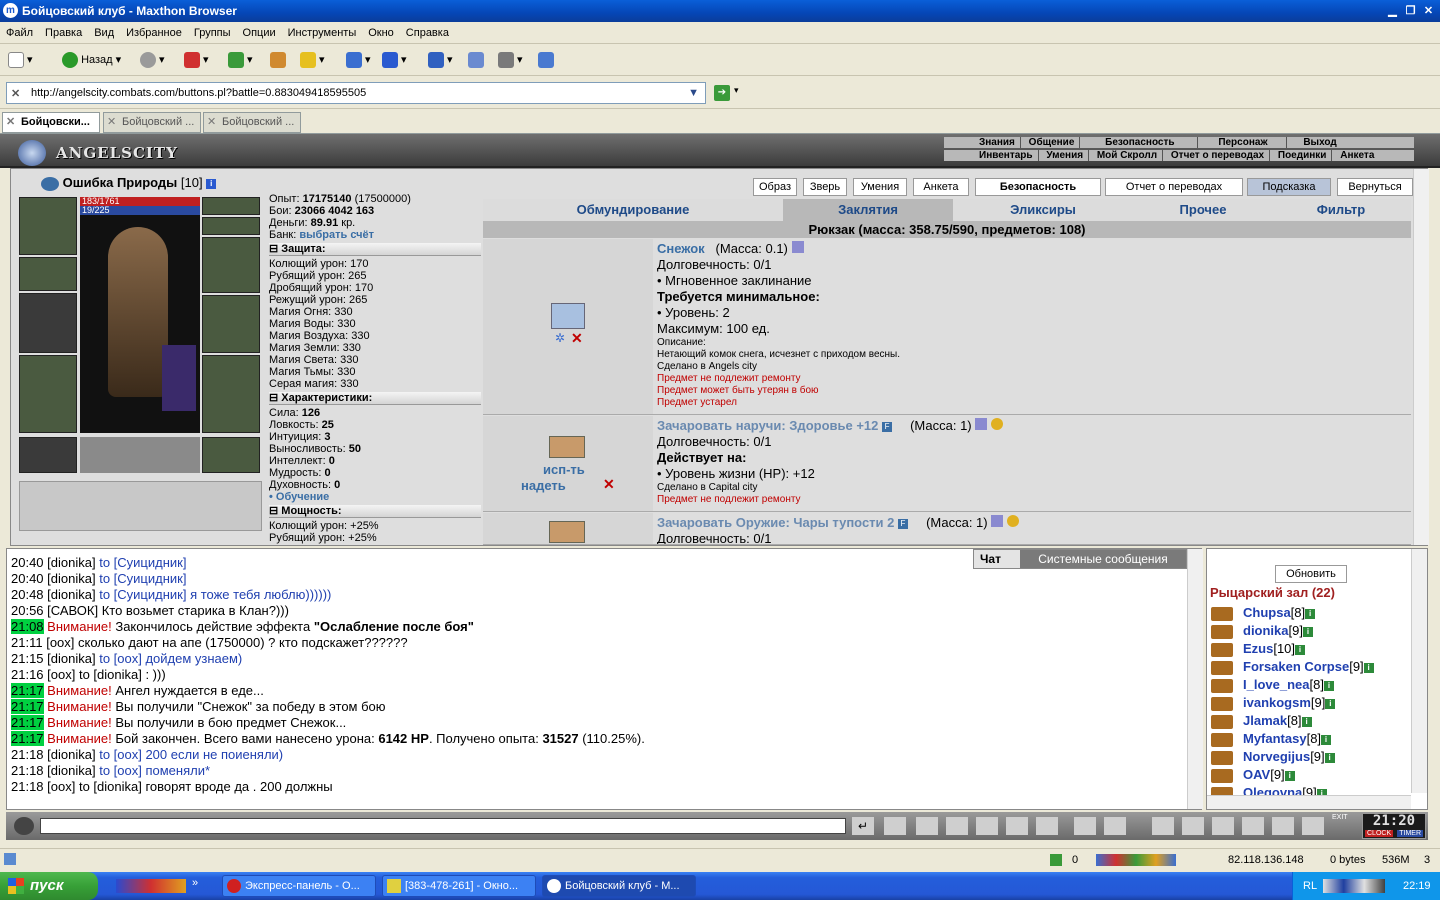  What do you see at coordinates (1256, 774) in the screenshot?
I see `user-name: OAV` at bounding box center [1256, 774].